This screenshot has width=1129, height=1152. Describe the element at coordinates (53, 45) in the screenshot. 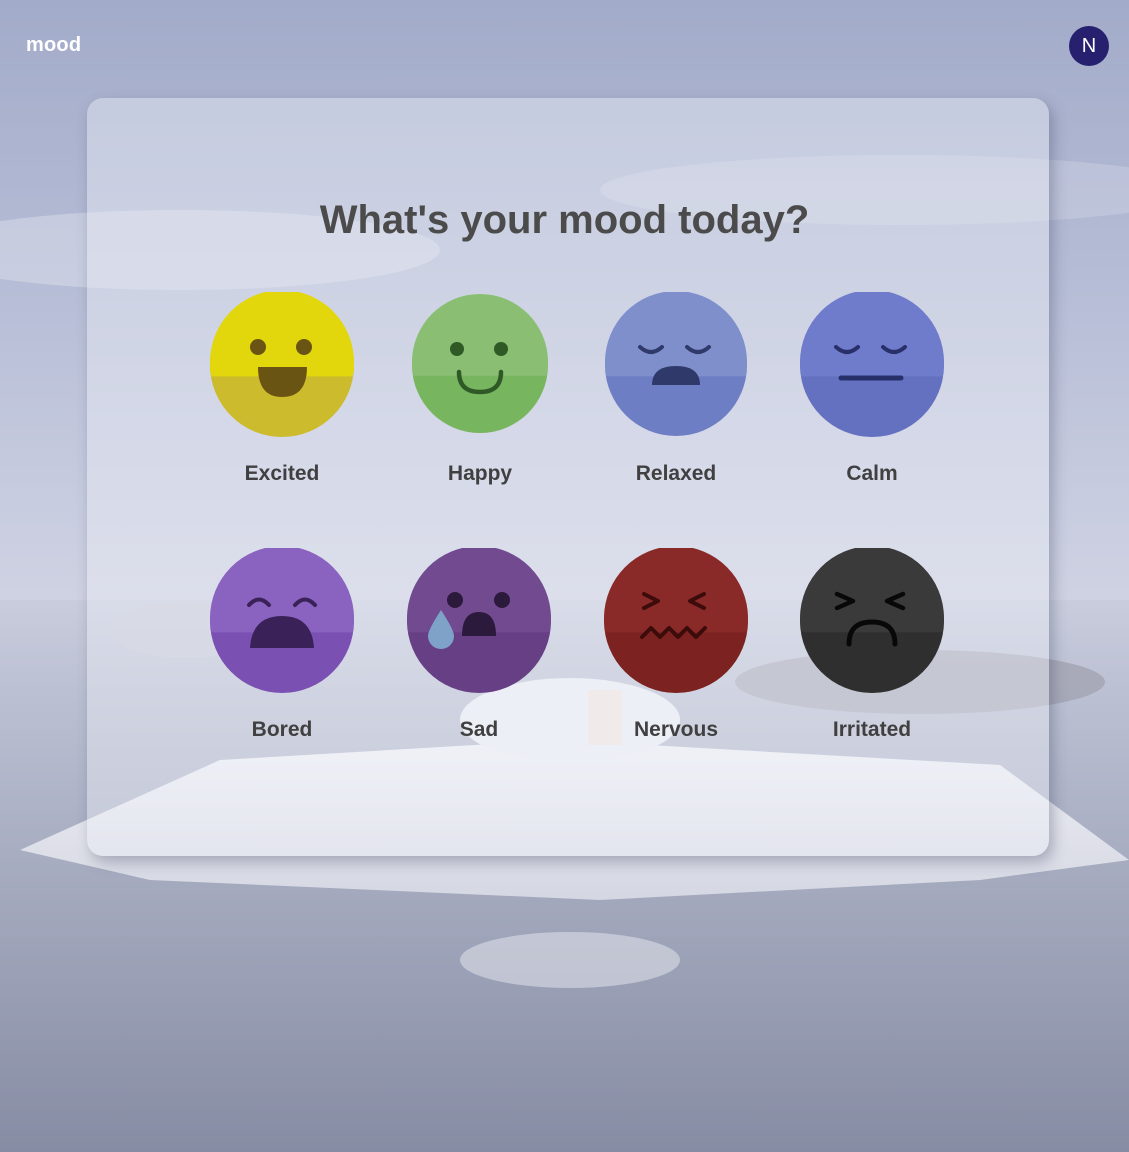

I see `app-logo: mood` at that location.